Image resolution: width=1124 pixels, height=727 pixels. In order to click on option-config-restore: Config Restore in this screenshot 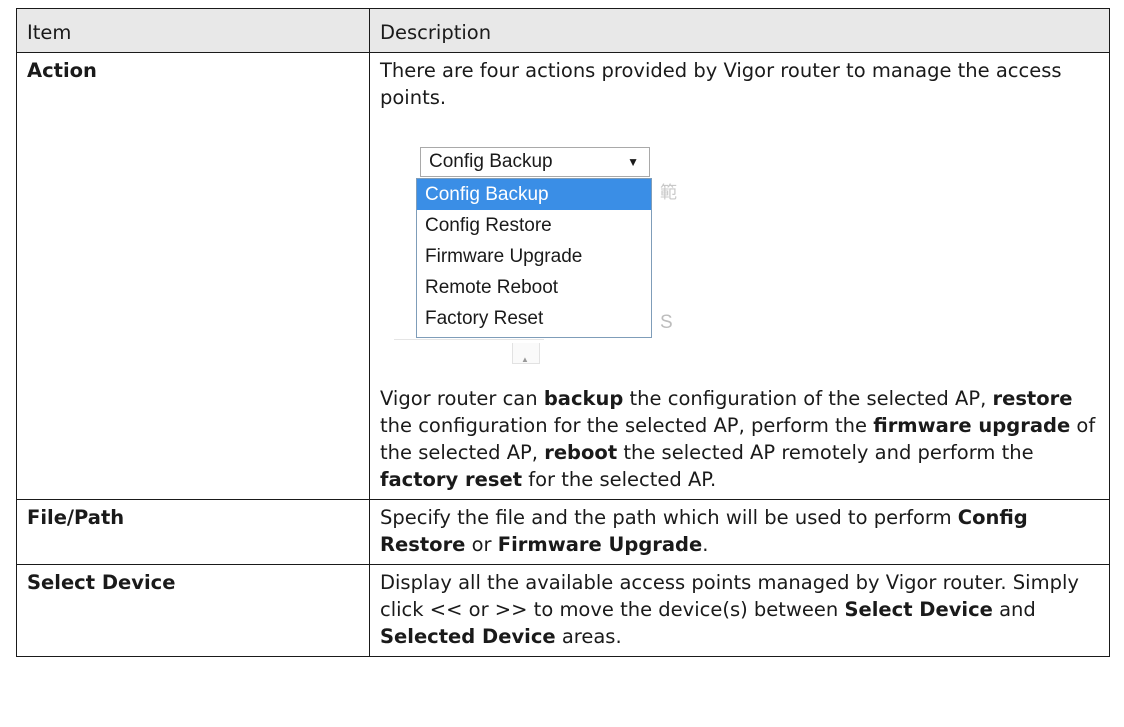, I will do `click(534, 225)`.